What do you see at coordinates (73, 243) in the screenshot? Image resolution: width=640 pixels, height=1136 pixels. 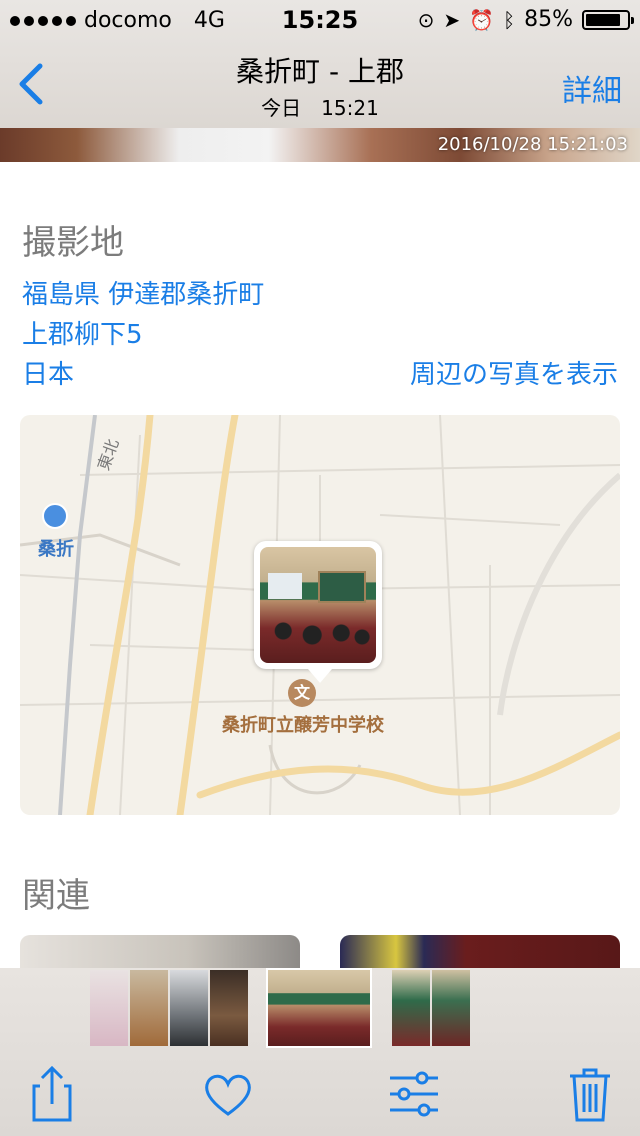 I see `location-section-title: 撮影地` at bounding box center [73, 243].